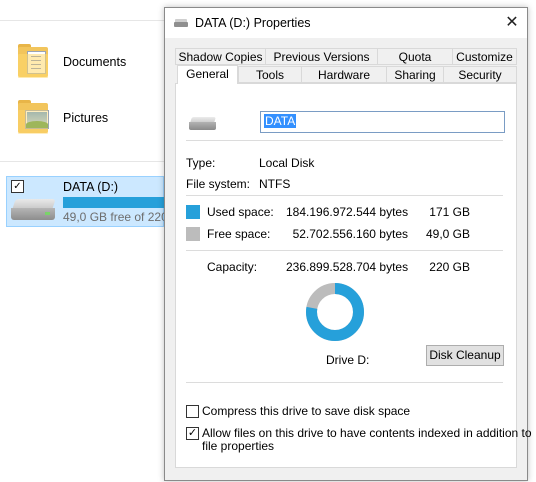 Image resolution: width=536 pixels, height=482 pixels. Describe the element at coordinates (61, 118) in the screenshot. I see `folder-pictures: Pictures` at that location.